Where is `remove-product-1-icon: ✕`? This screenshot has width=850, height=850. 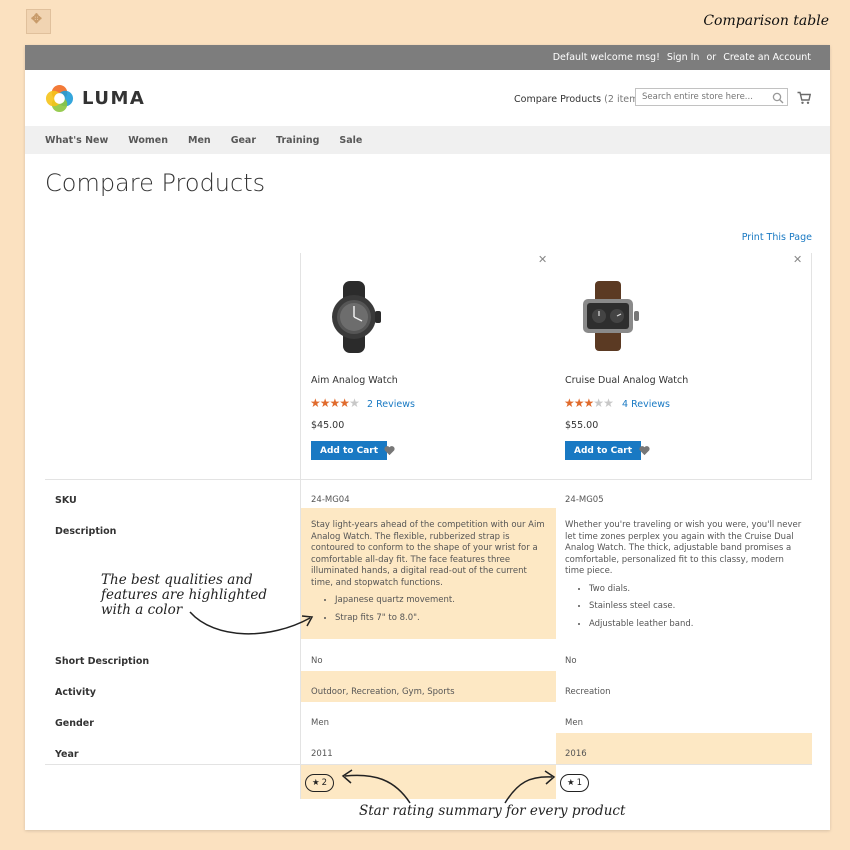
remove-product-1-icon: ✕ is located at coordinates (542, 259).